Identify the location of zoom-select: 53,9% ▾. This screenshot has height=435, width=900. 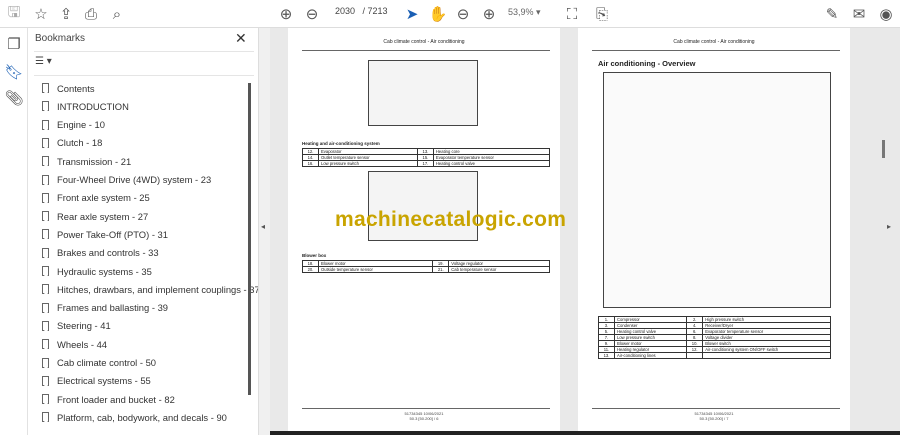
(524, 12).